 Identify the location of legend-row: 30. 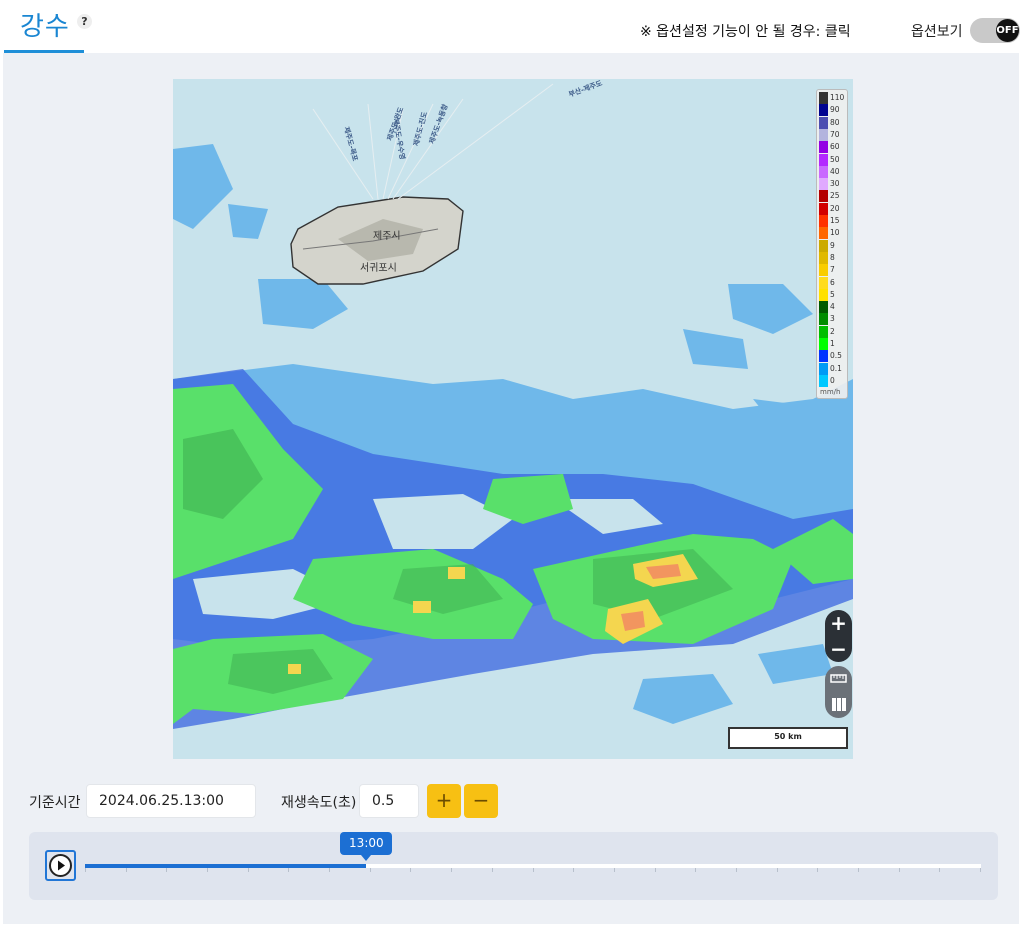
(833, 184).